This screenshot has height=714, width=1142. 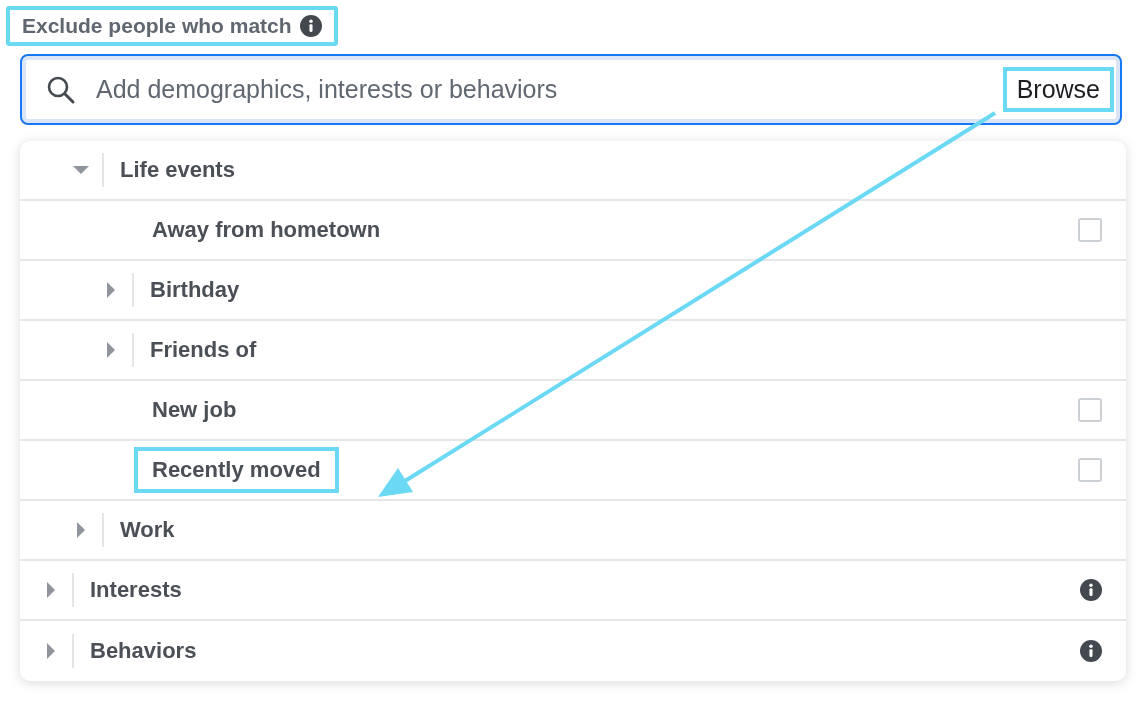 What do you see at coordinates (147, 530) in the screenshot?
I see `tree-item: Work` at bounding box center [147, 530].